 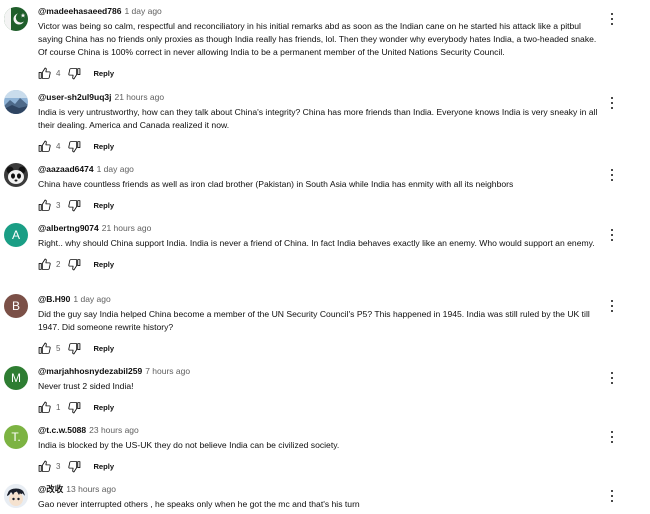 I want to click on avatar-letter: M, so click(x=16, y=378).